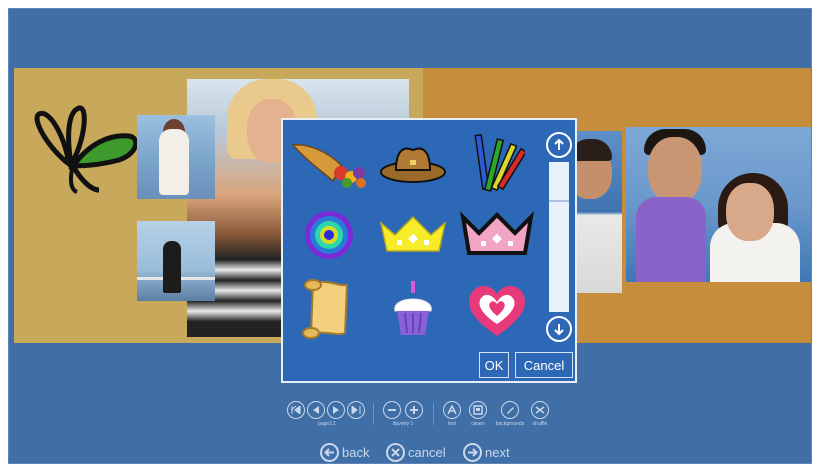 This screenshot has width=820, height=468. I want to click on cancel-button: Cancel, so click(544, 365).